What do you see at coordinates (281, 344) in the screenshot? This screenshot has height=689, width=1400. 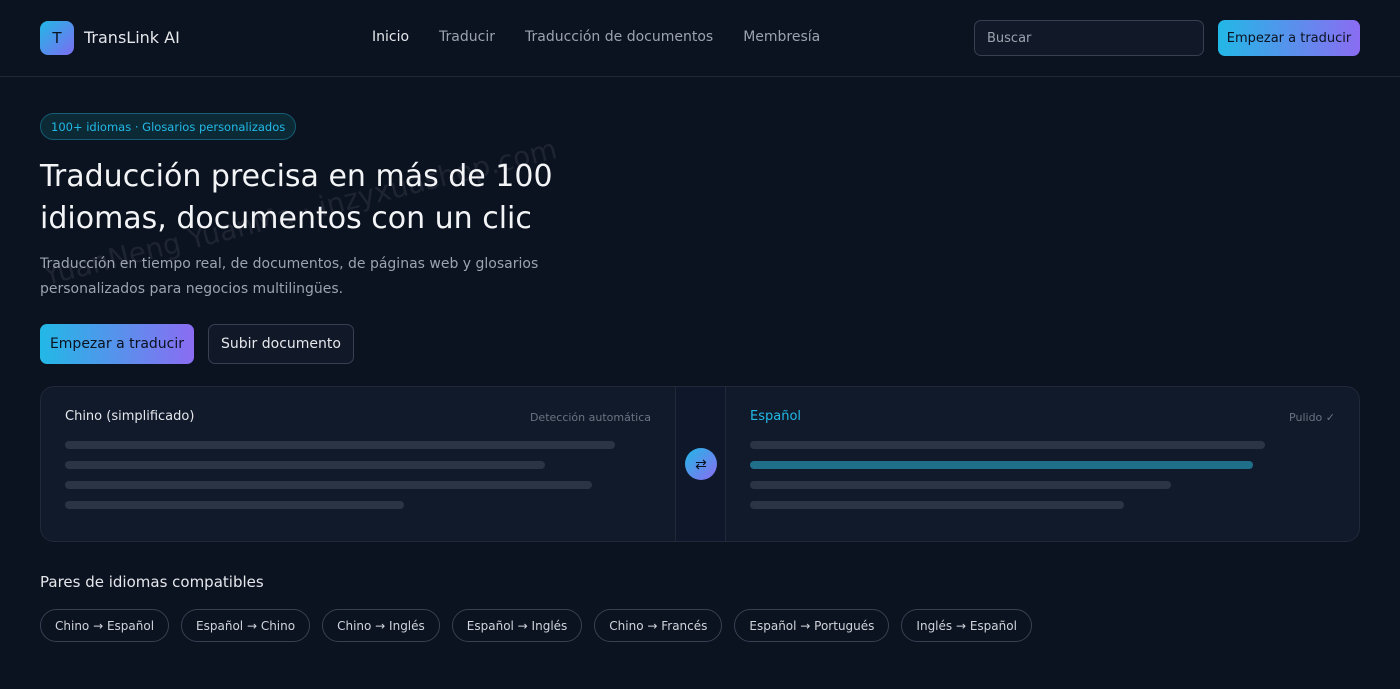 I see `upload-document-button: Subir documento` at bounding box center [281, 344].